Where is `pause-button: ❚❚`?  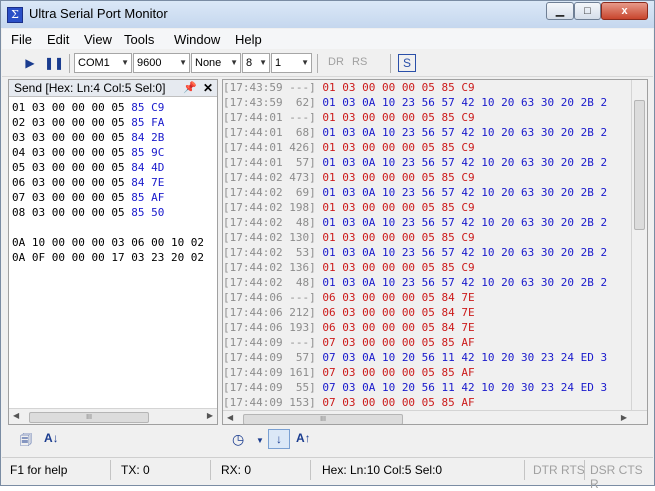
pause-button: ❚❚ is located at coordinates (54, 63).